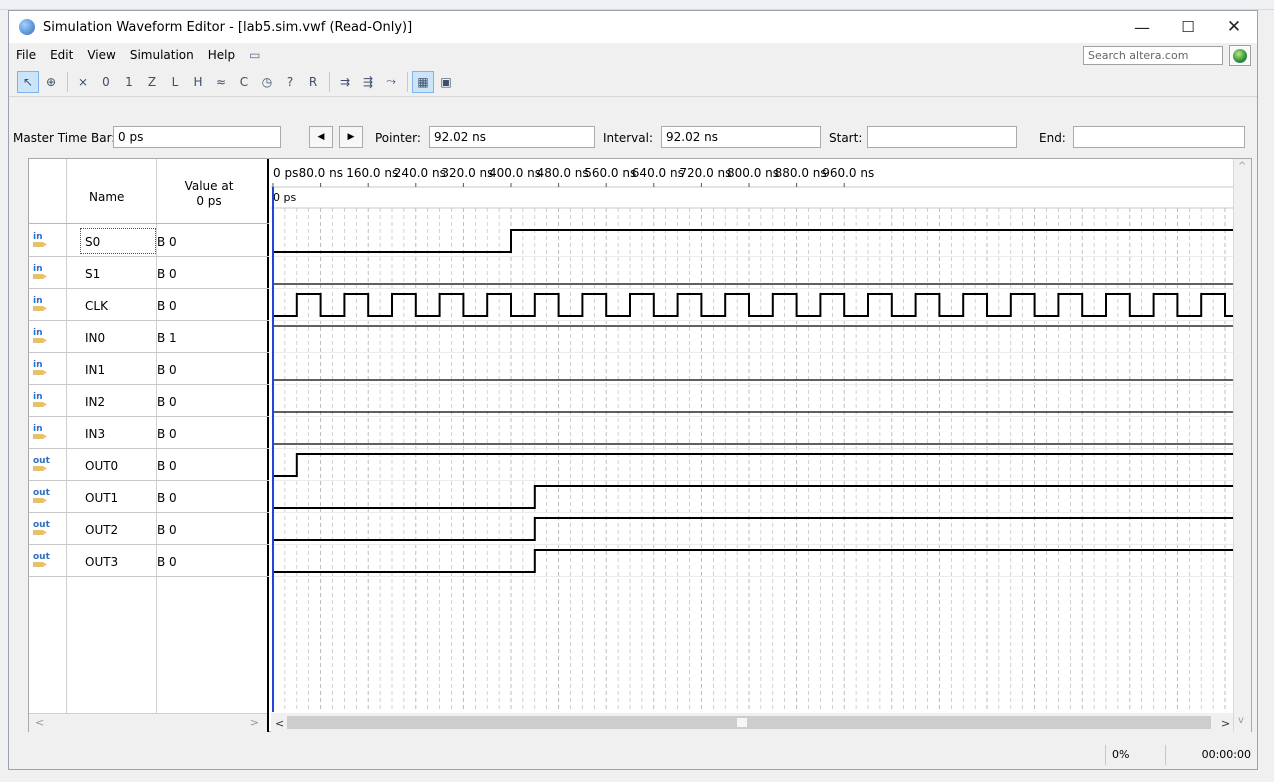  What do you see at coordinates (321, 137) in the screenshot?
I see `previous-transition-button: ◀` at bounding box center [321, 137].